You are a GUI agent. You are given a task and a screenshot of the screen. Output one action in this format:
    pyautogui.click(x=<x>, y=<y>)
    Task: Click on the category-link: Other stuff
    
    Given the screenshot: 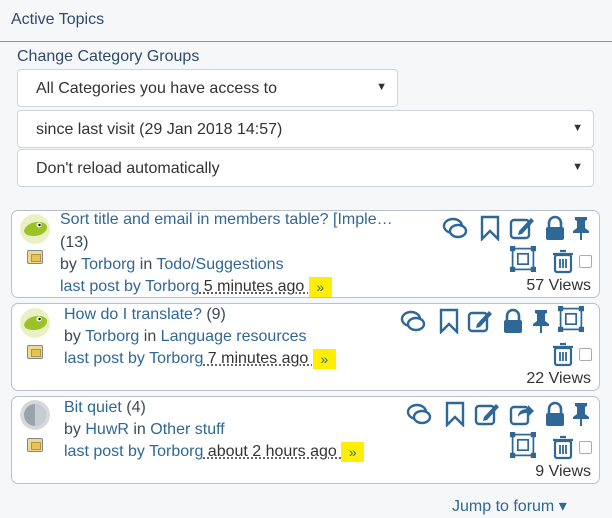 What is the action you would take?
    pyautogui.click(x=187, y=429)
    